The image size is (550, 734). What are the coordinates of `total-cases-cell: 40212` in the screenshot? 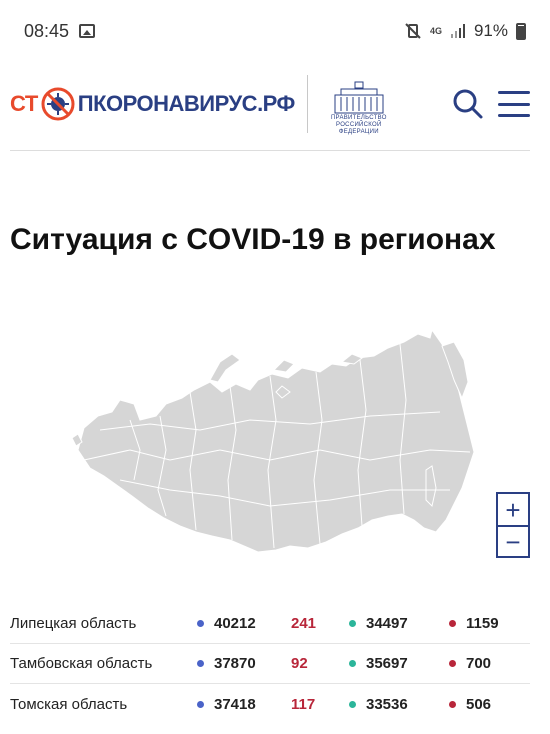 It's located at (244, 623).